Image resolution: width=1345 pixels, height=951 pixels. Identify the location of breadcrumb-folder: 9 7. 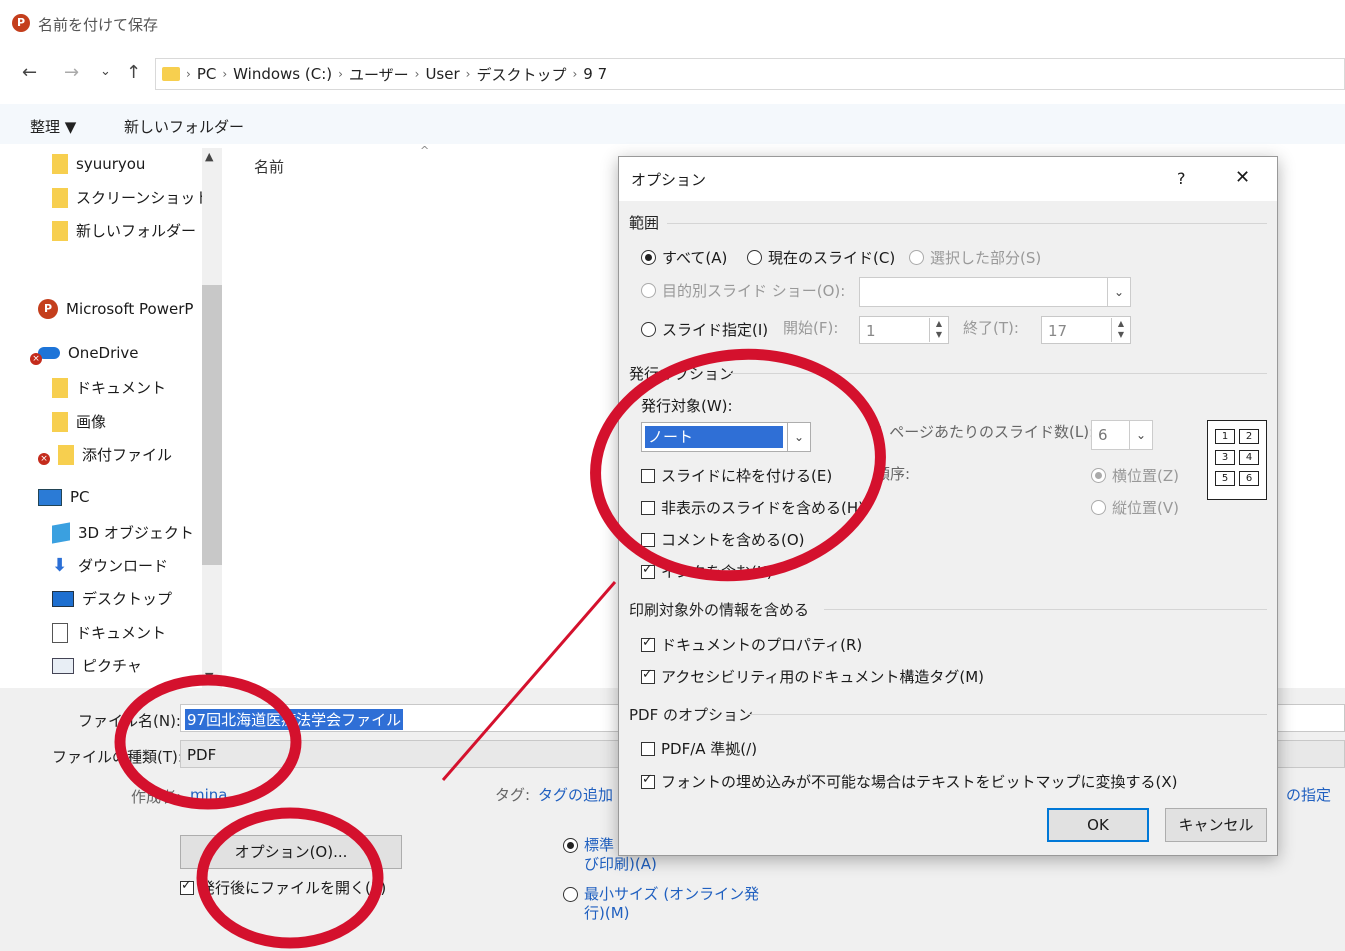
(595, 74).